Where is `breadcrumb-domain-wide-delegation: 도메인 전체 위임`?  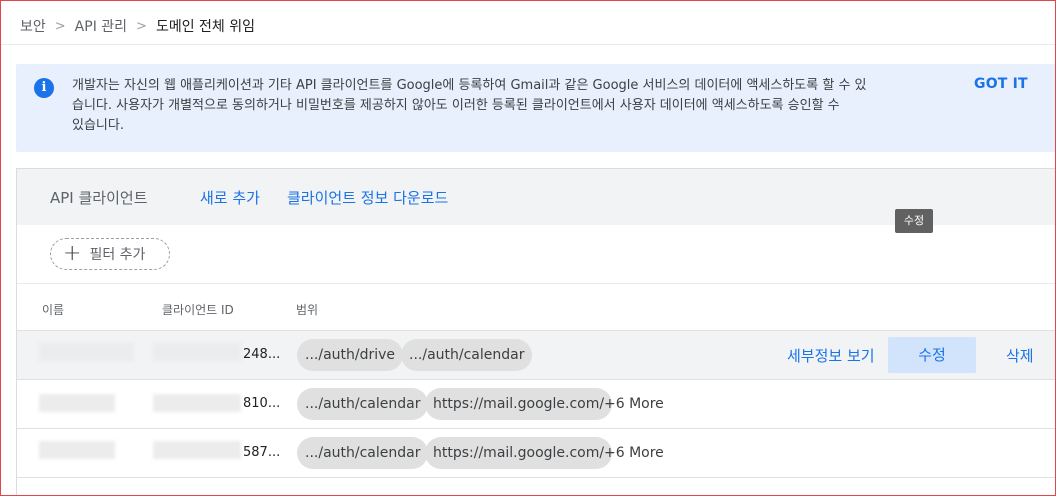
breadcrumb-domain-wide-delegation: 도메인 전체 위임 is located at coordinates (205, 27).